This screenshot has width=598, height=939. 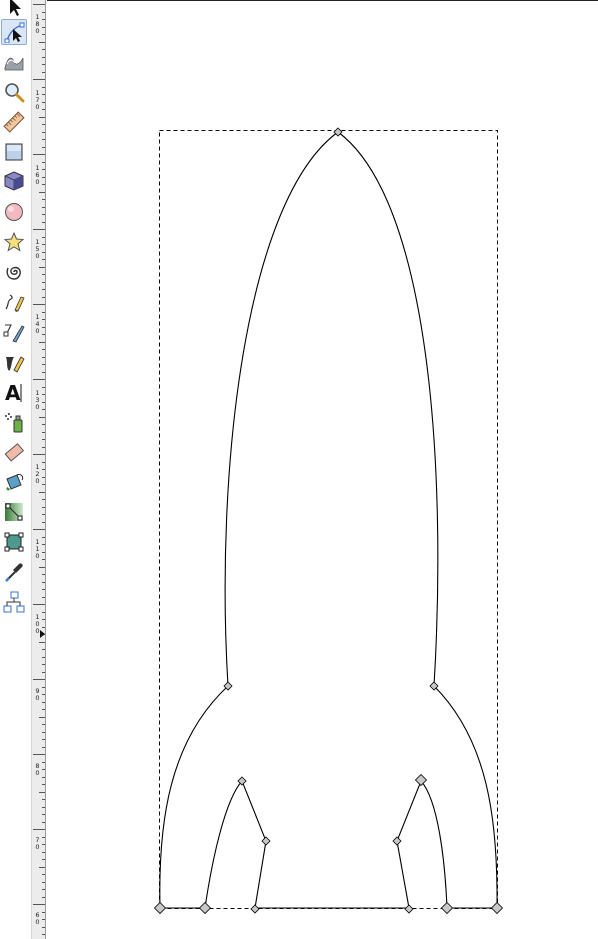 I want to click on dropper-icon, so click(x=14, y=572).